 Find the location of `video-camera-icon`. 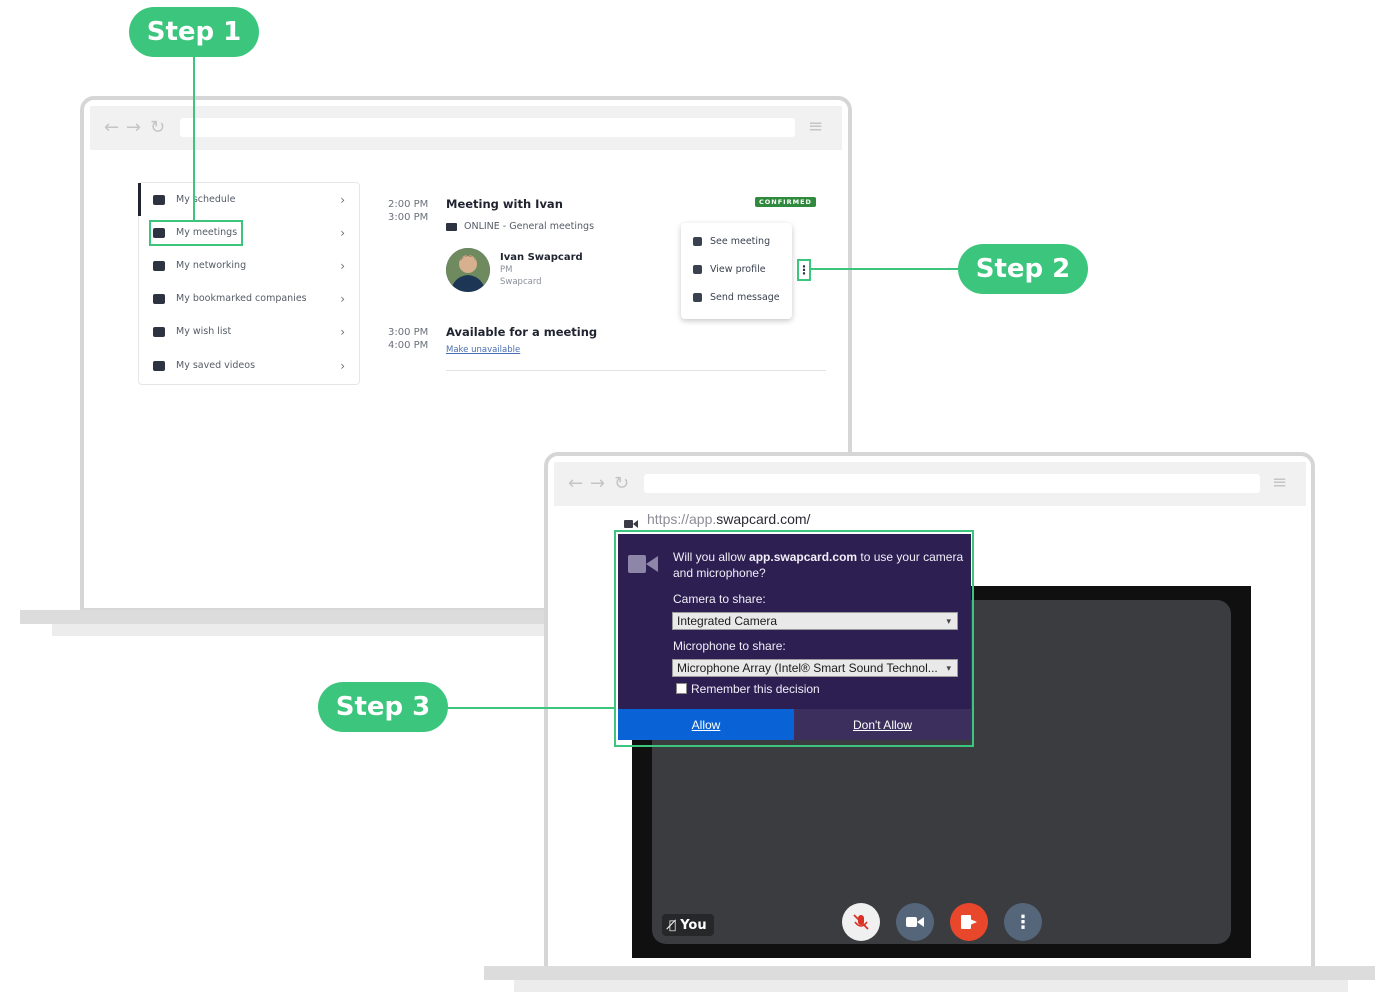

video-camera-icon is located at coordinates (915, 922).